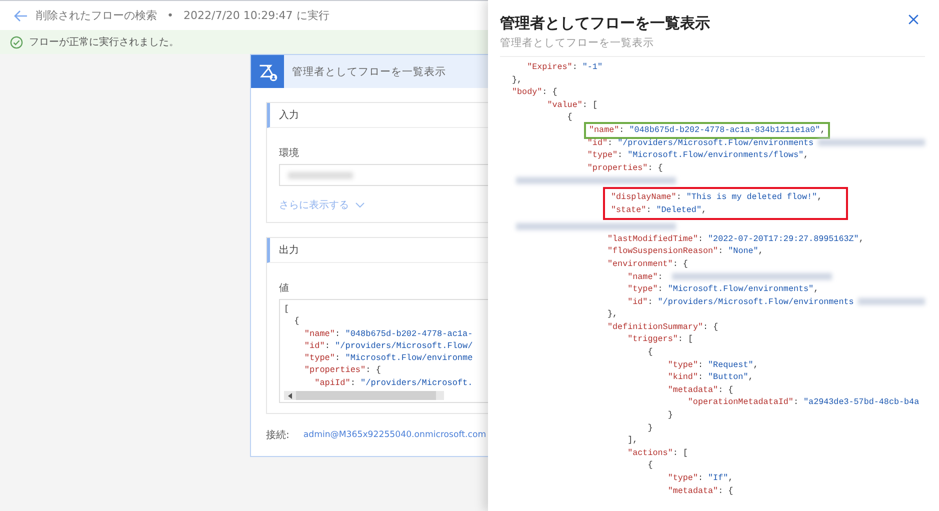 The width and height of the screenshot is (939, 511). Describe the element at coordinates (289, 115) in the screenshot. I see `section-heading: 入力` at that location.